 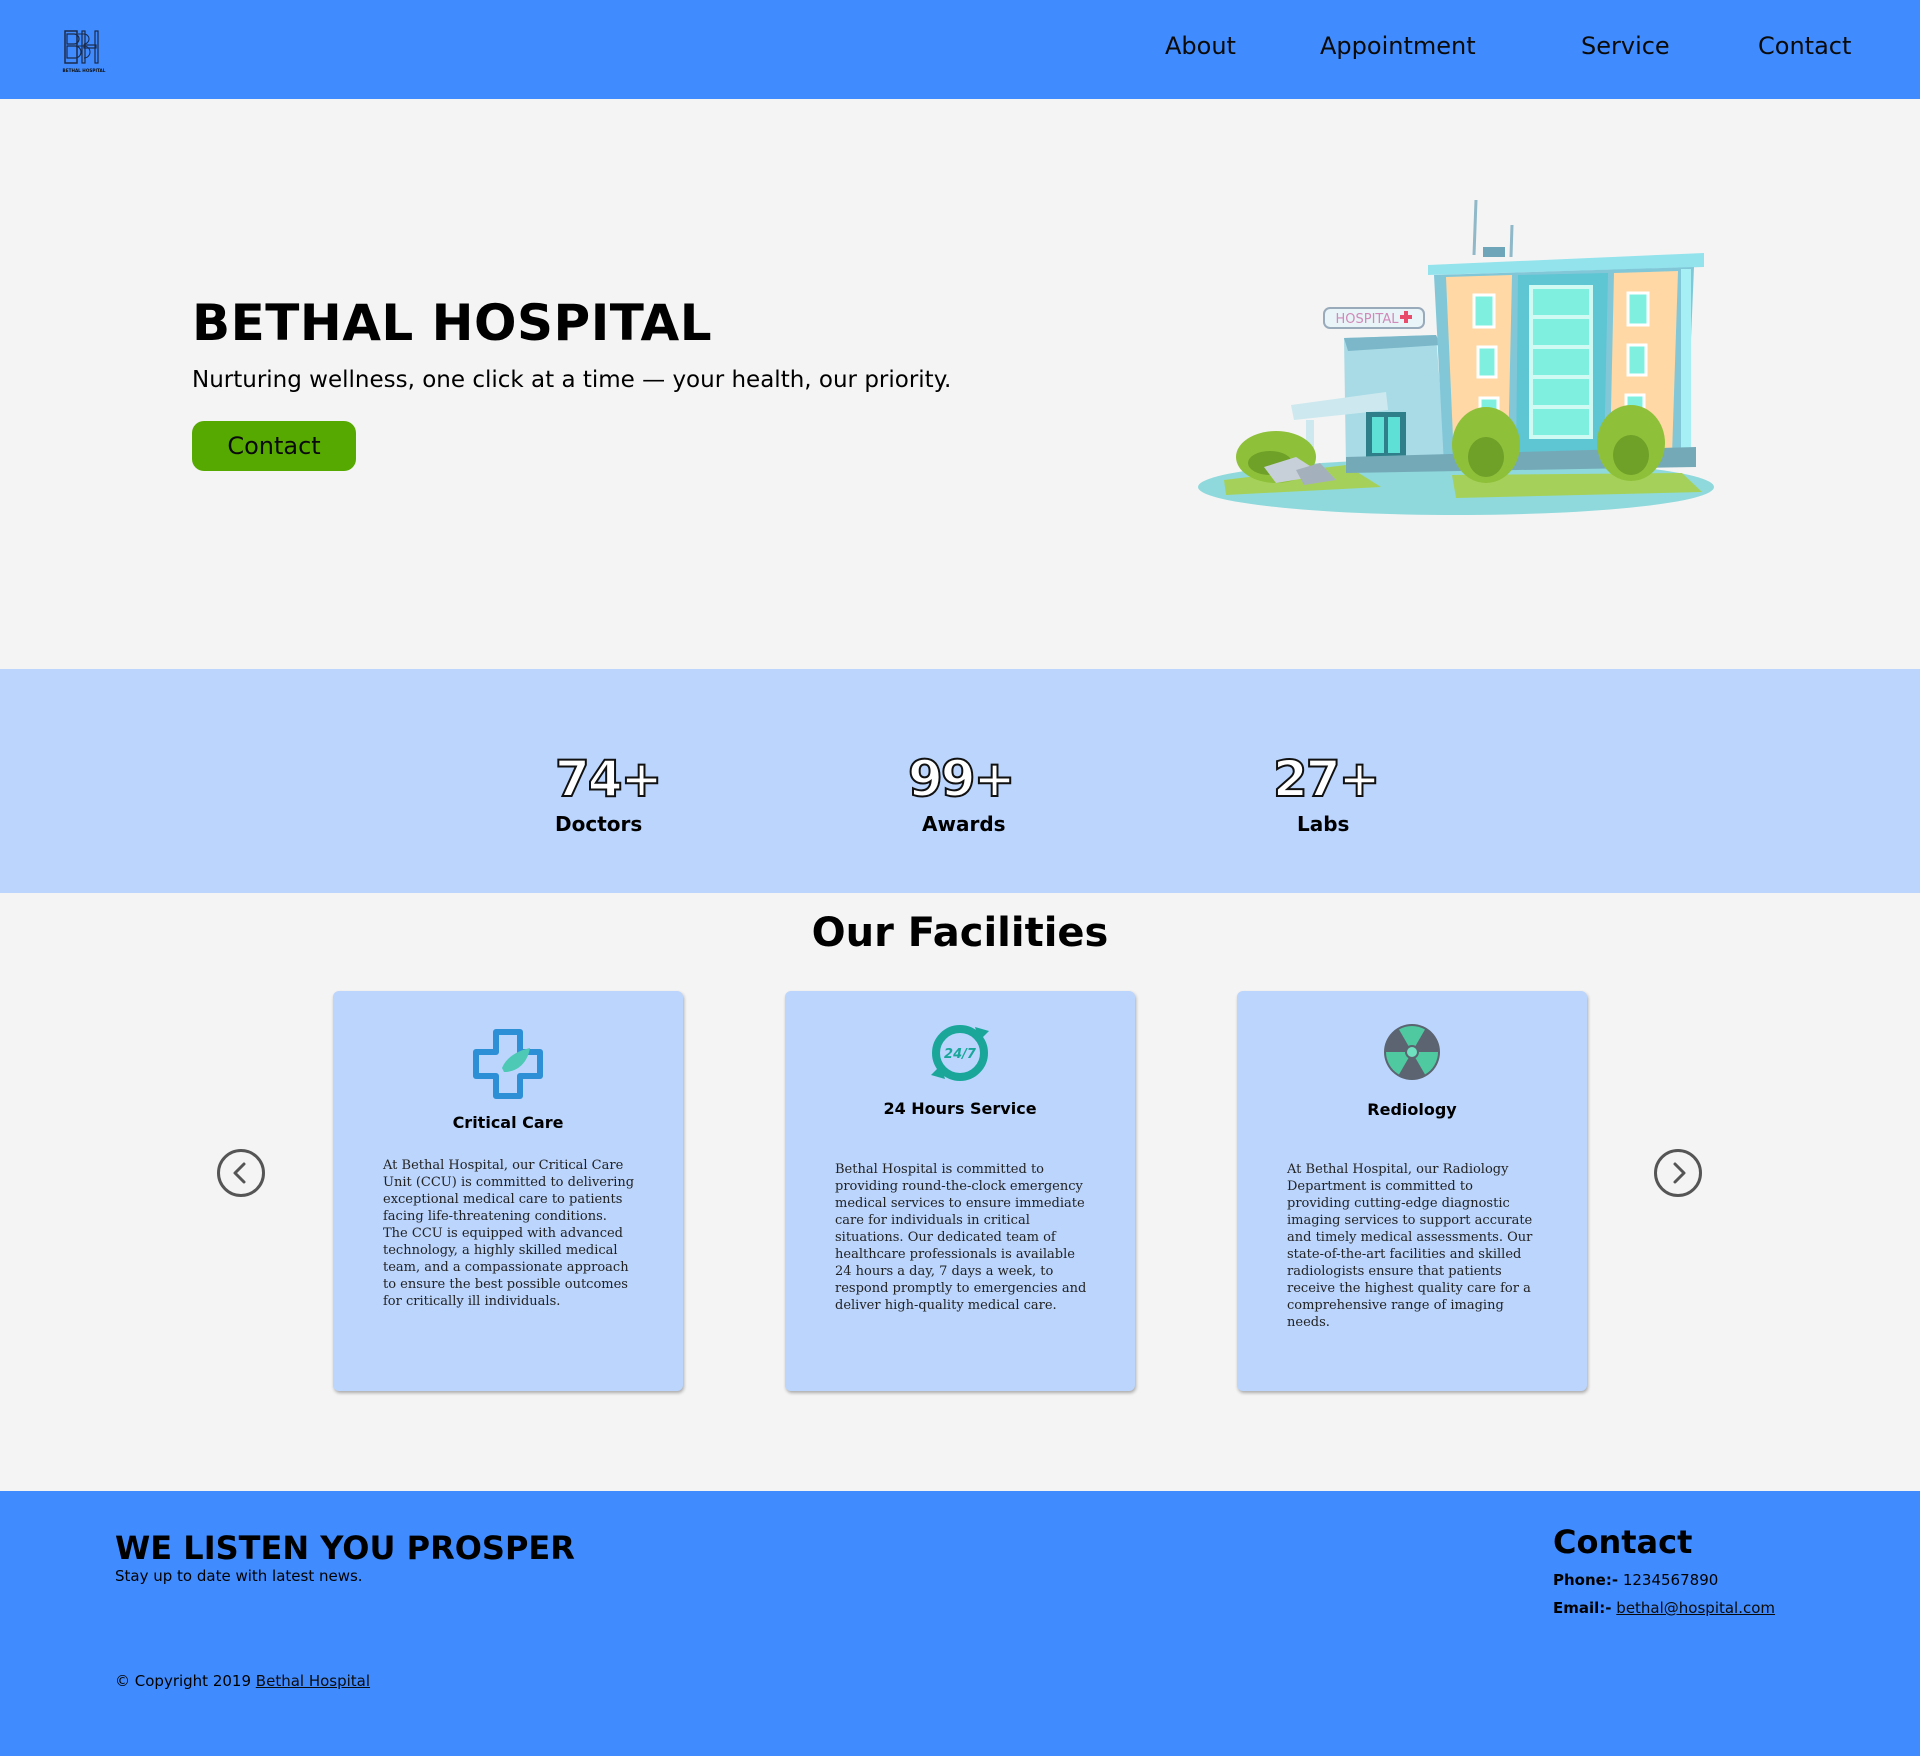 I want to click on nav-service-link: Service, so click(x=1625, y=46).